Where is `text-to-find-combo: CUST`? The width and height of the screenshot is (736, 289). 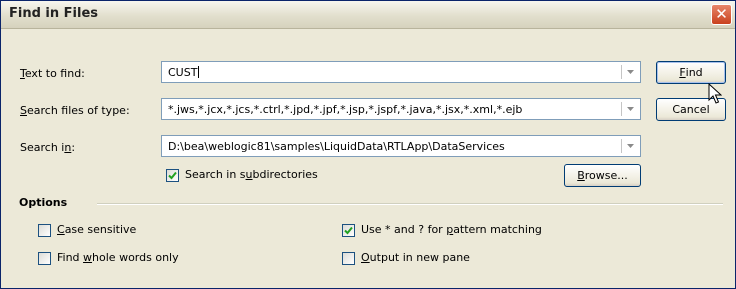 text-to-find-combo: CUST is located at coordinates (401, 72).